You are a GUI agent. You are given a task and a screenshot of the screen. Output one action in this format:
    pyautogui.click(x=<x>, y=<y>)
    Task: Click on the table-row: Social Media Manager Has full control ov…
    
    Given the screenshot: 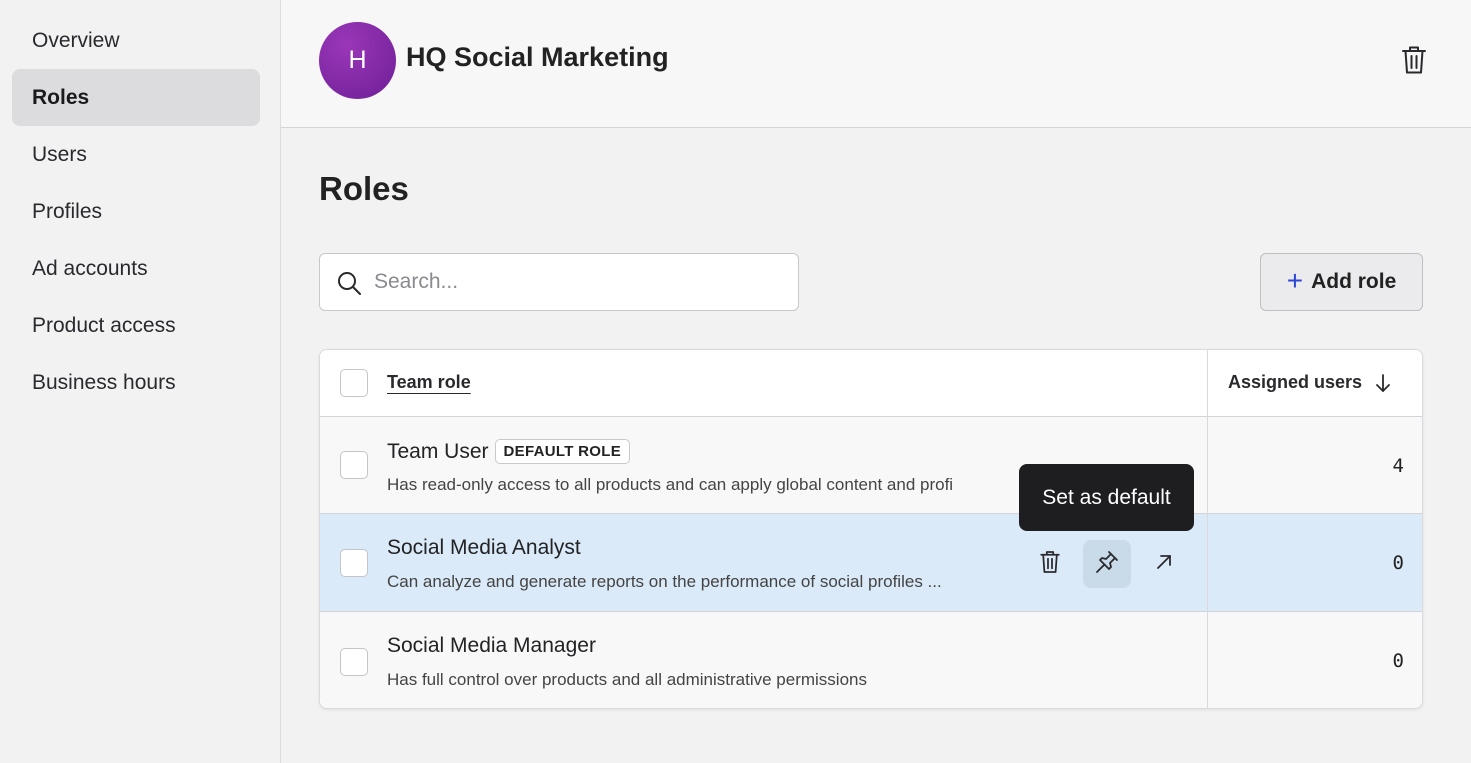 What is the action you would take?
    pyautogui.click(x=871, y=660)
    